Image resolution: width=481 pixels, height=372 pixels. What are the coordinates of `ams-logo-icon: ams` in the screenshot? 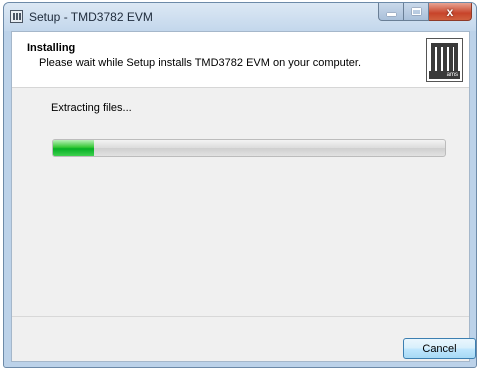 It's located at (444, 60).